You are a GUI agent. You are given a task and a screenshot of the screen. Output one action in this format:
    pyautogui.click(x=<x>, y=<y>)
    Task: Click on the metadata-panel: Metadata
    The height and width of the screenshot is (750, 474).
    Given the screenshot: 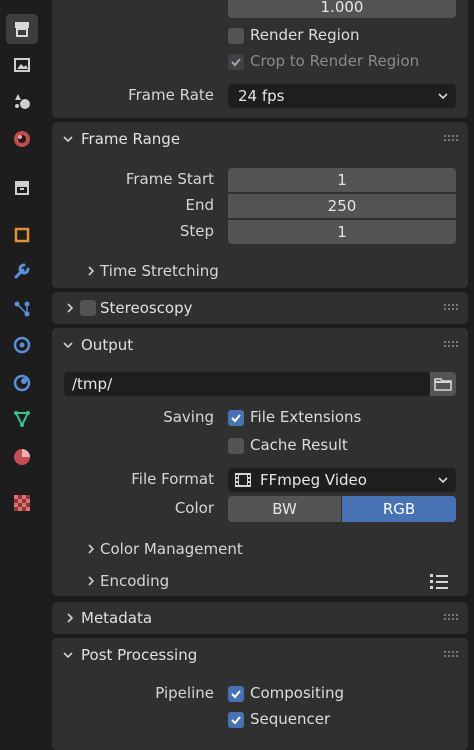 What is the action you would take?
    pyautogui.click(x=260, y=618)
    